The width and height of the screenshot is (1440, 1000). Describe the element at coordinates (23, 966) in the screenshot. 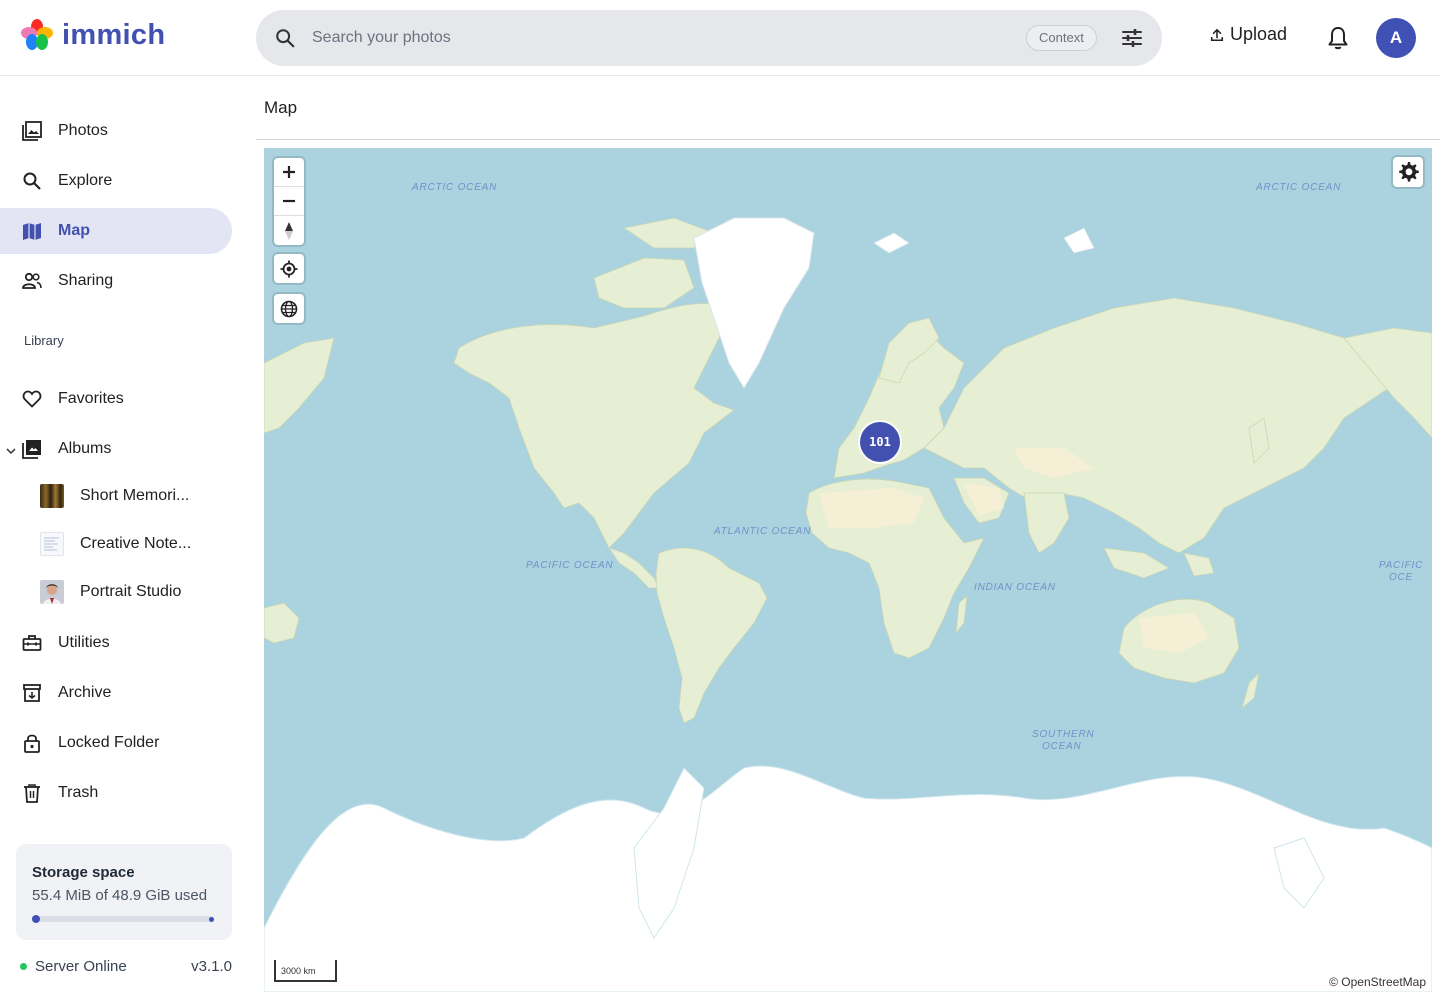

I see `status-dot-icon` at that location.